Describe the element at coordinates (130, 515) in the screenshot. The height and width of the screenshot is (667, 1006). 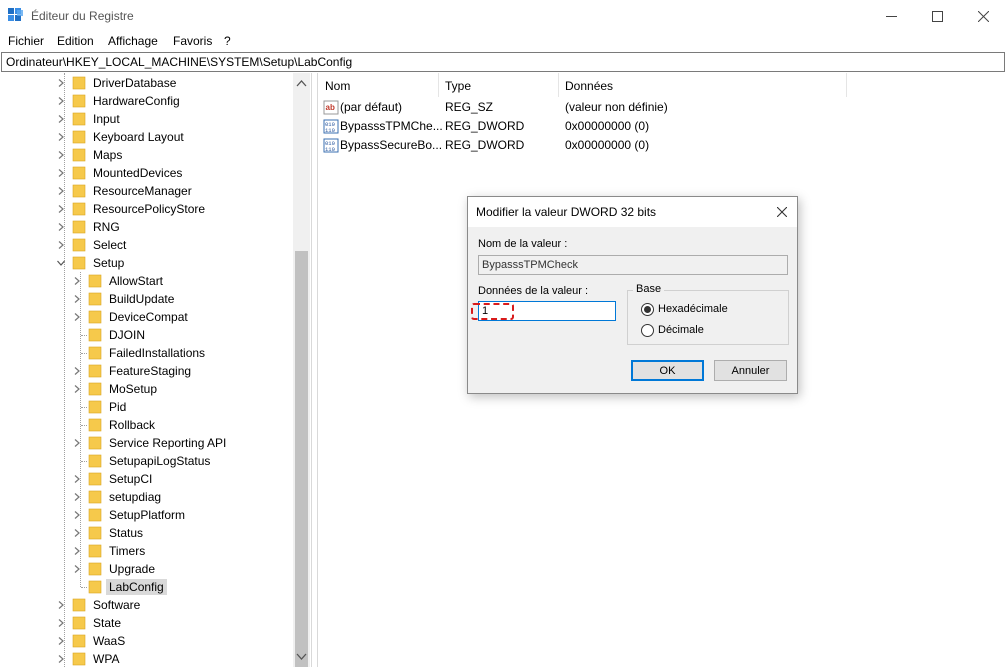
I see `tree-item-setupplatform: SetupPlatform` at that location.